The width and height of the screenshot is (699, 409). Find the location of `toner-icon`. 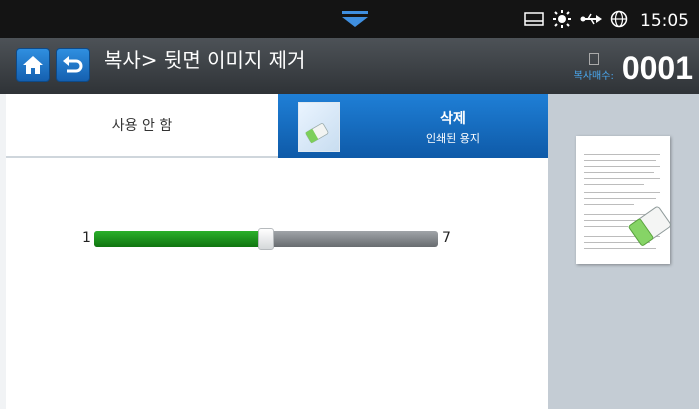

toner-icon is located at coordinates (562, 21).